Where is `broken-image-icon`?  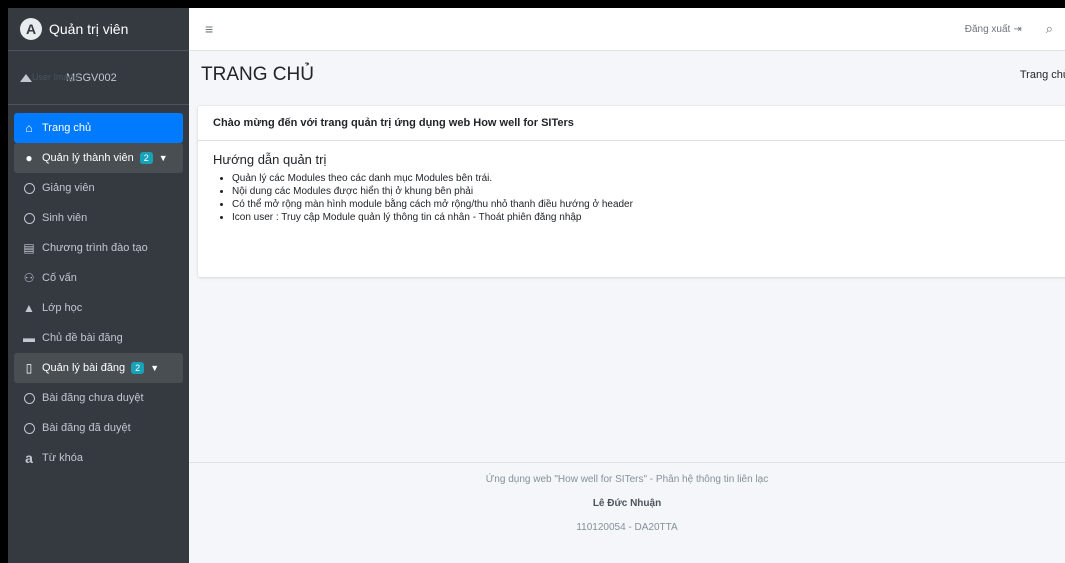
broken-image-icon is located at coordinates (26, 77).